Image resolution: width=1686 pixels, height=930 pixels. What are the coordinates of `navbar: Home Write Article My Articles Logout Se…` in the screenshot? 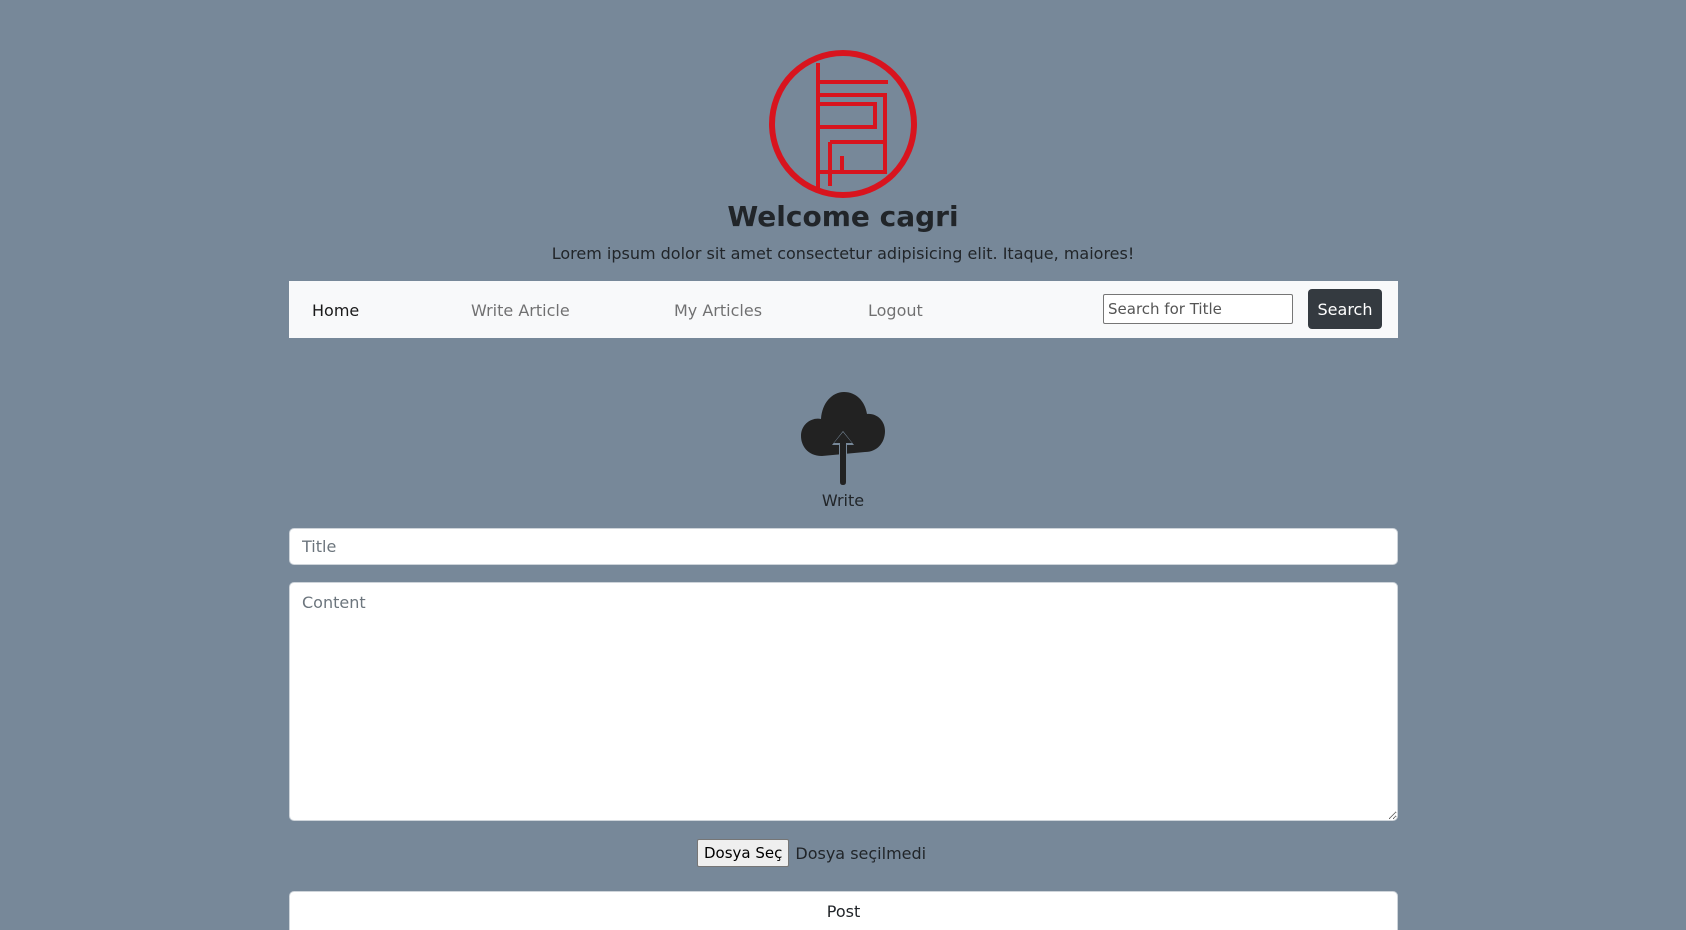 It's located at (843, 309).